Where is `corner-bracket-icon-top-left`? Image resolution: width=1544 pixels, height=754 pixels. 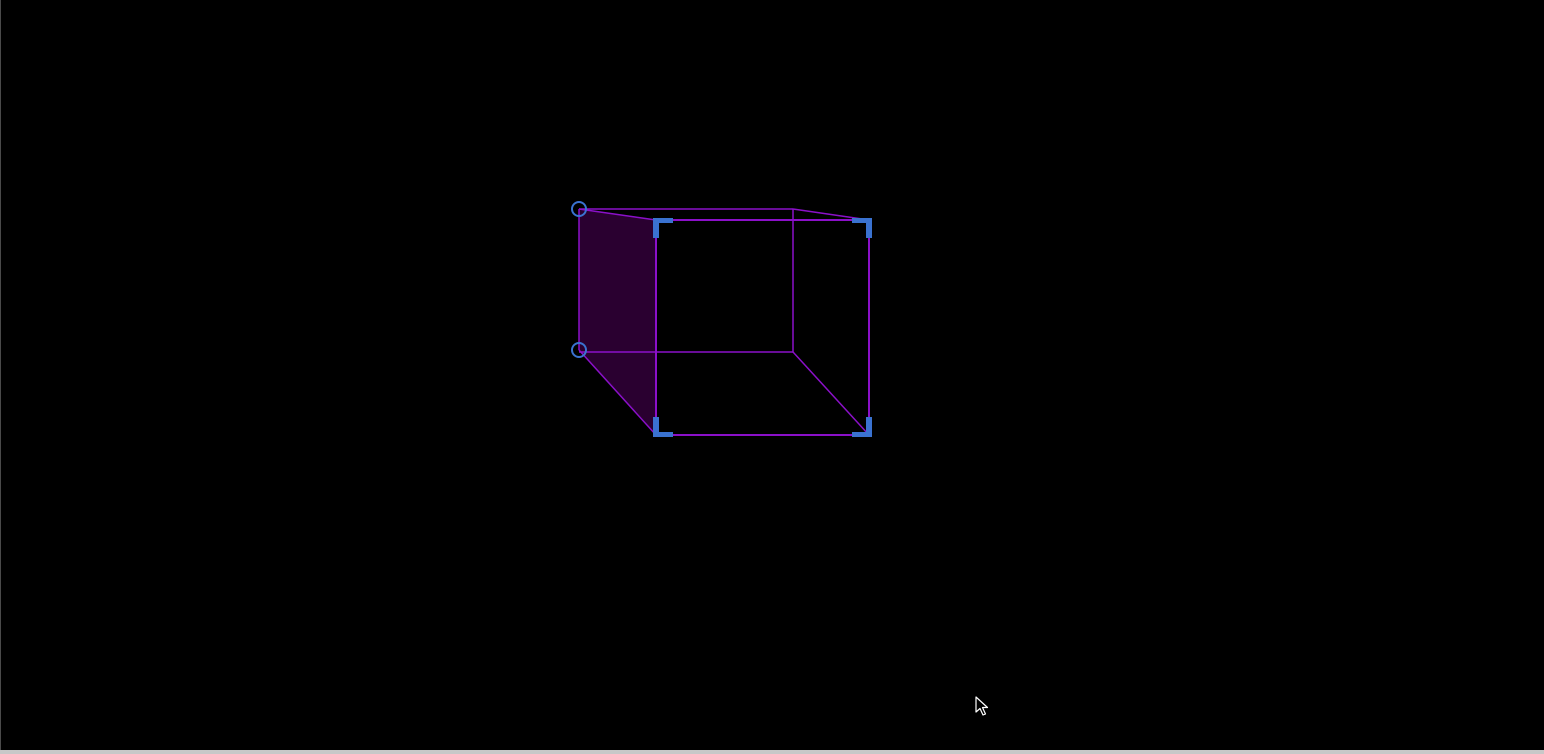
corner-bracket-icon-top-left is located at coordinates (663, 228).